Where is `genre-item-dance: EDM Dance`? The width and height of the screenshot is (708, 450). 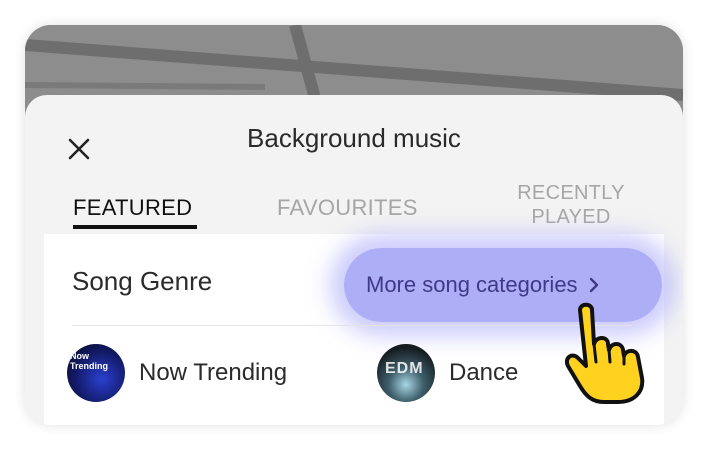
genre-item-dance: EDM Dance is located at coordinates (447, 373).